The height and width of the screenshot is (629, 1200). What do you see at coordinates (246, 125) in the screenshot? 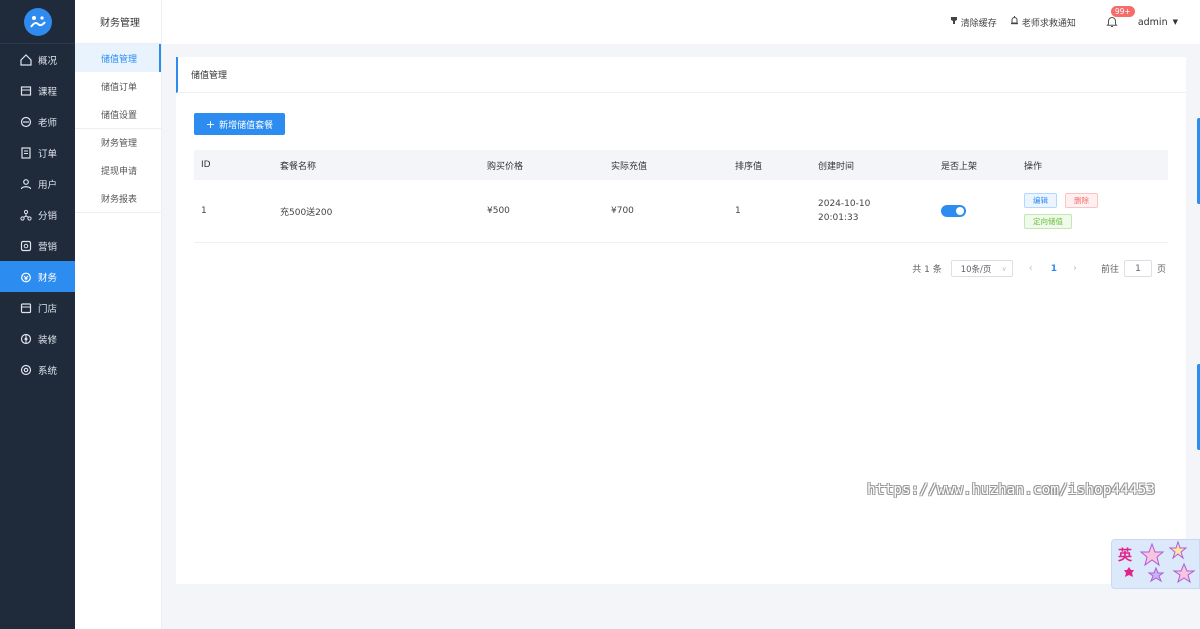
I see `add-package-label: 新增储值套餐` at bounding box center [246, 125].